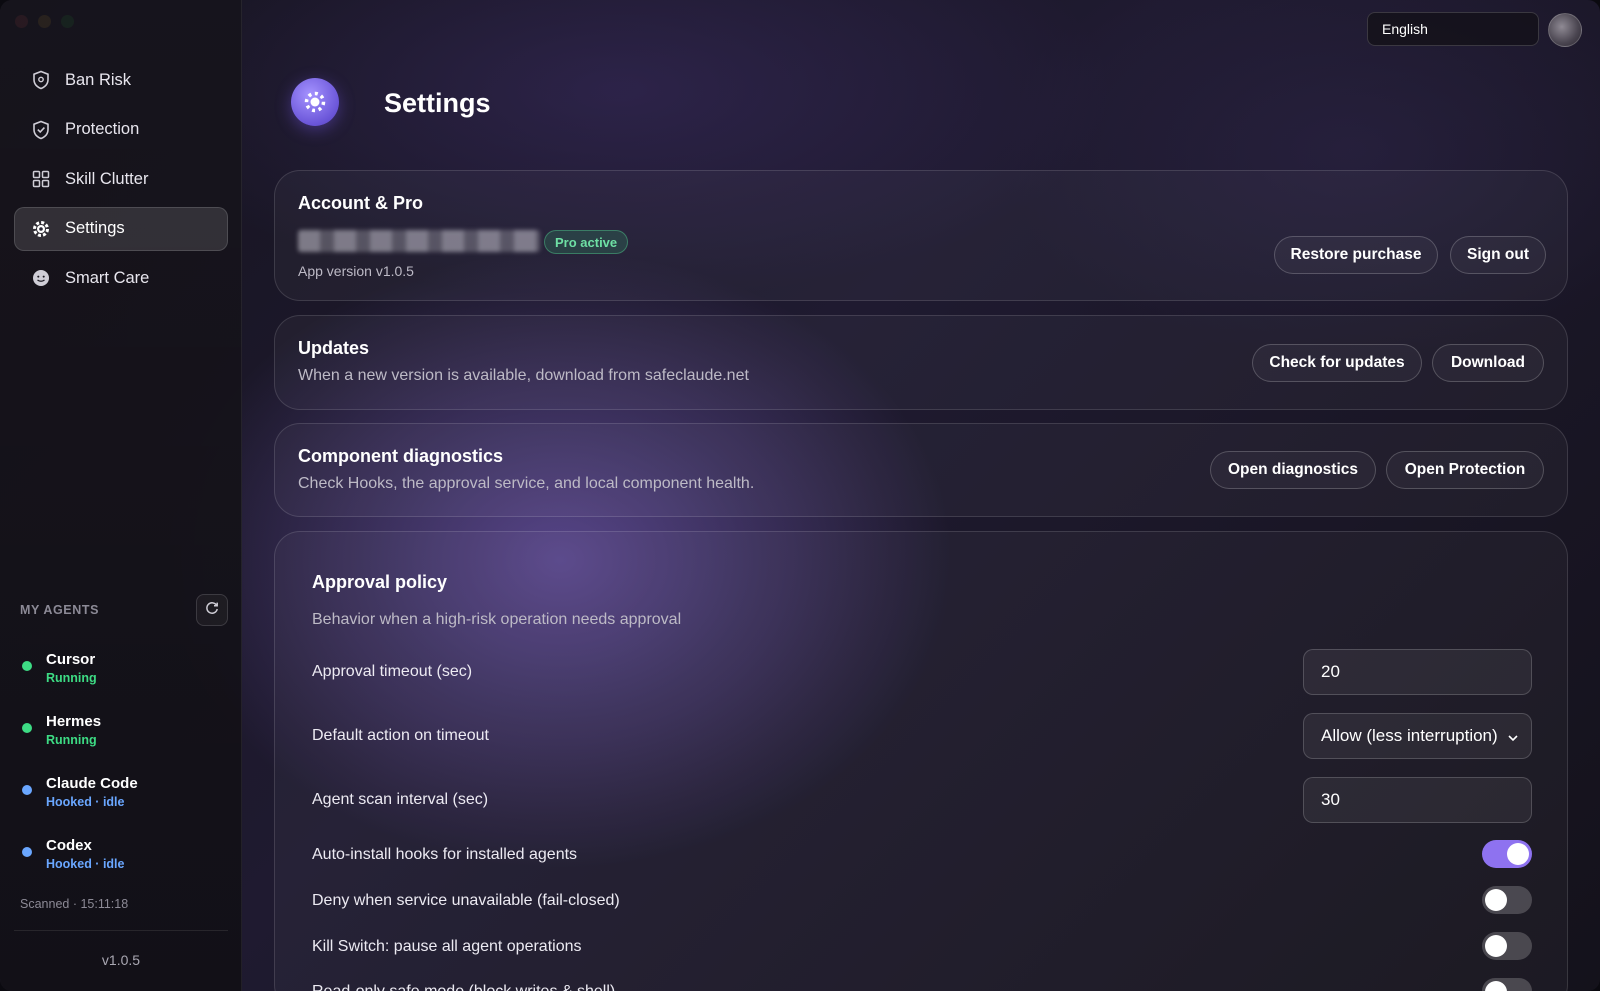  What do you see at coordinates (1337, 363) in the screenshot?
I see `check-for-updates-button: Check for updates` at bounding box center [1337, 363].